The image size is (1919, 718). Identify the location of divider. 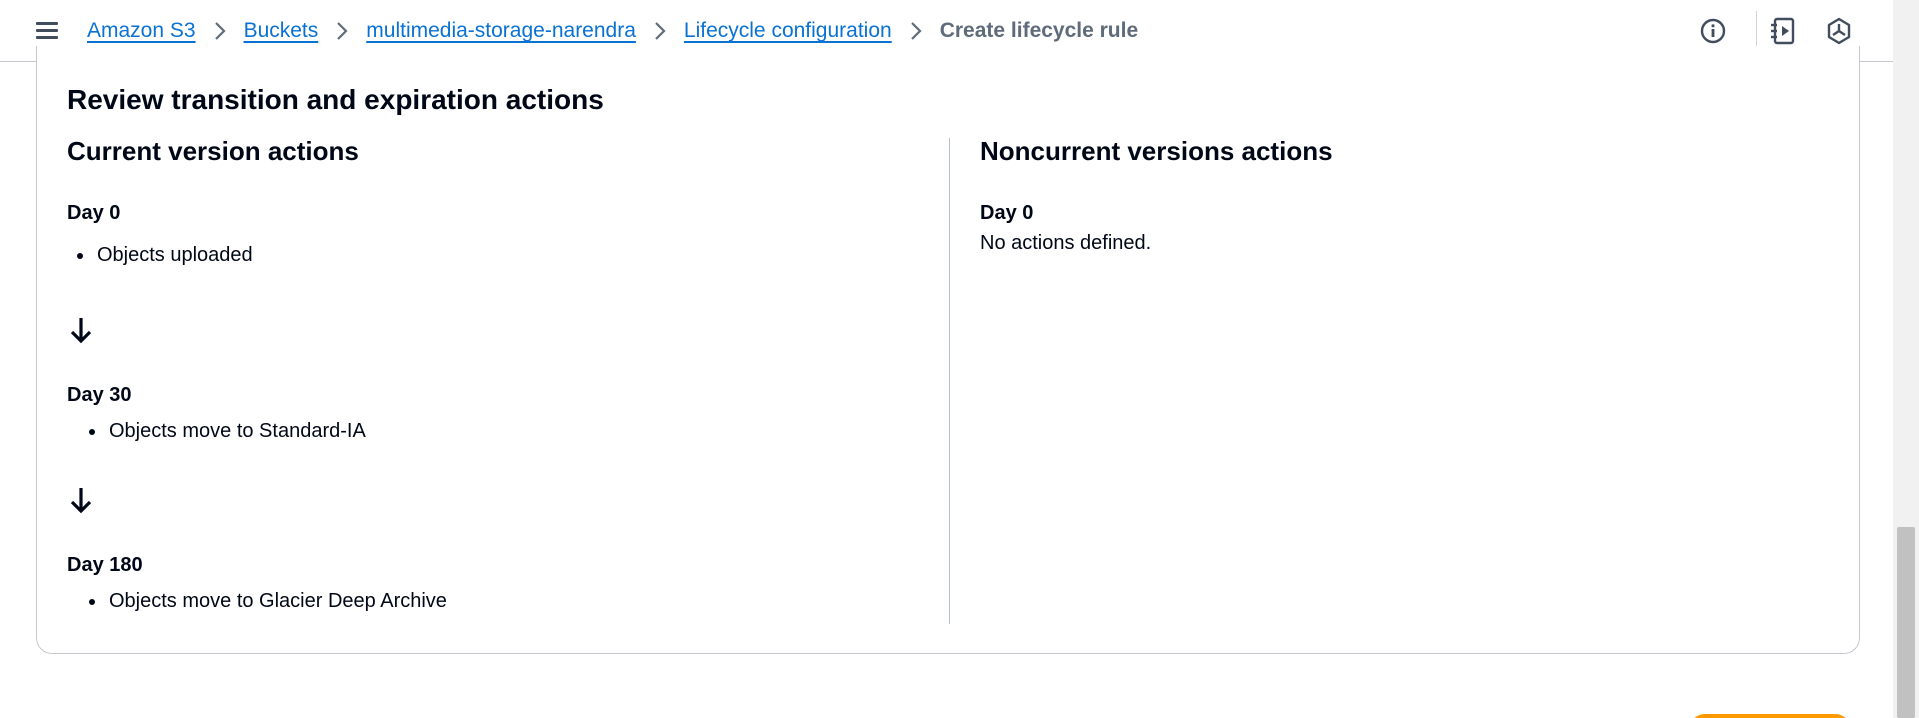
(1756, 31).